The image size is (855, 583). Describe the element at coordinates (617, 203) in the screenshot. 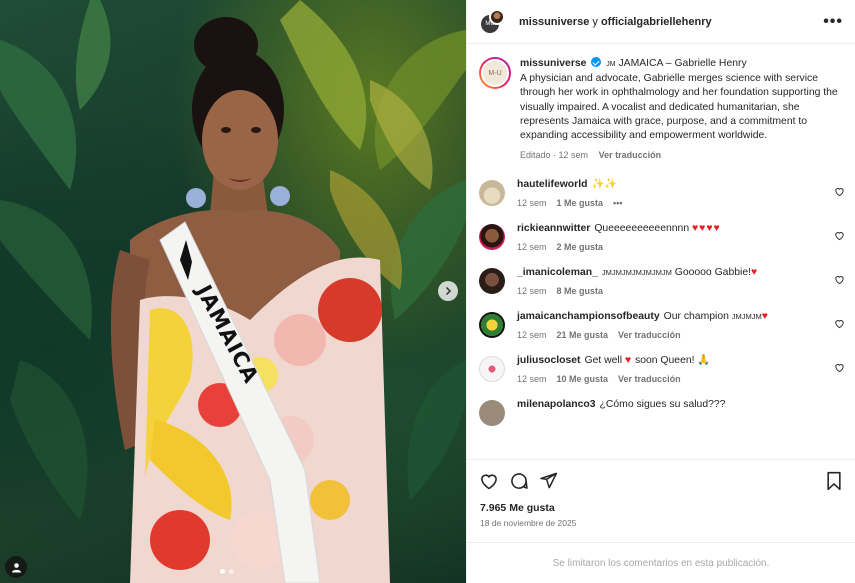

I see `comment-more-button: •••` at that location.